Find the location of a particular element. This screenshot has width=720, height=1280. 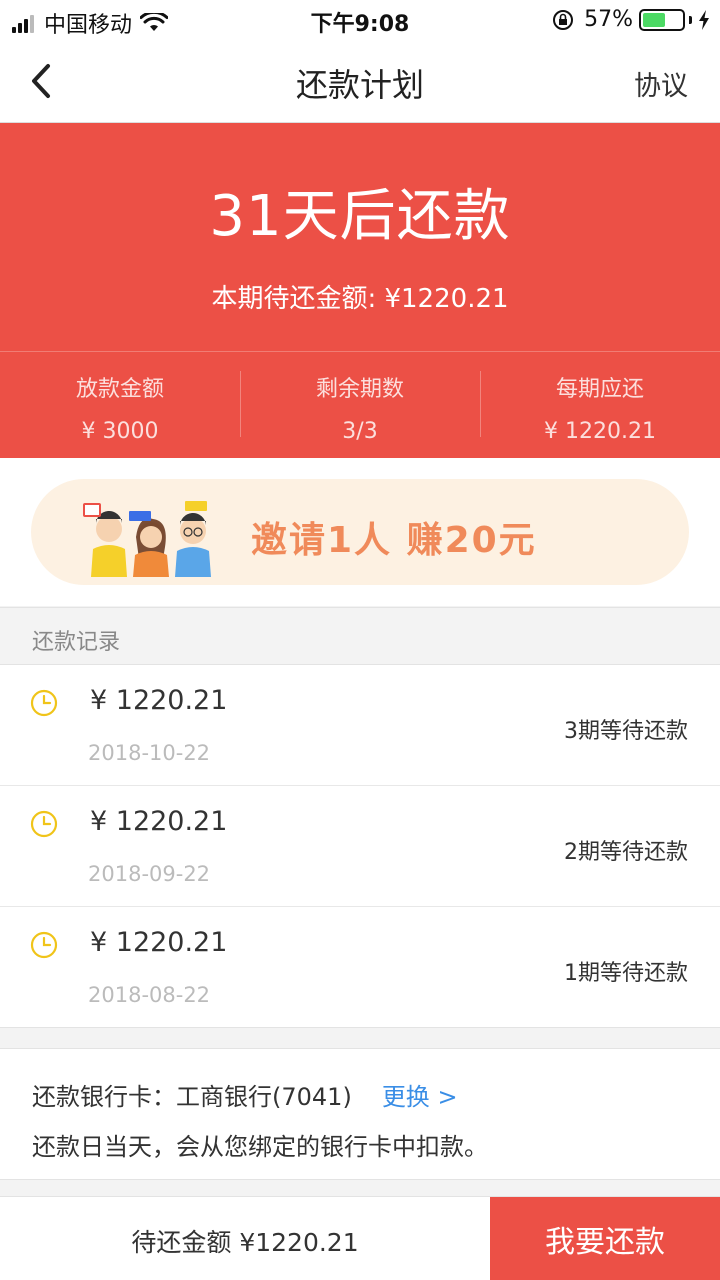

stat-value: 3/3 is located at coordinates (360, 431).